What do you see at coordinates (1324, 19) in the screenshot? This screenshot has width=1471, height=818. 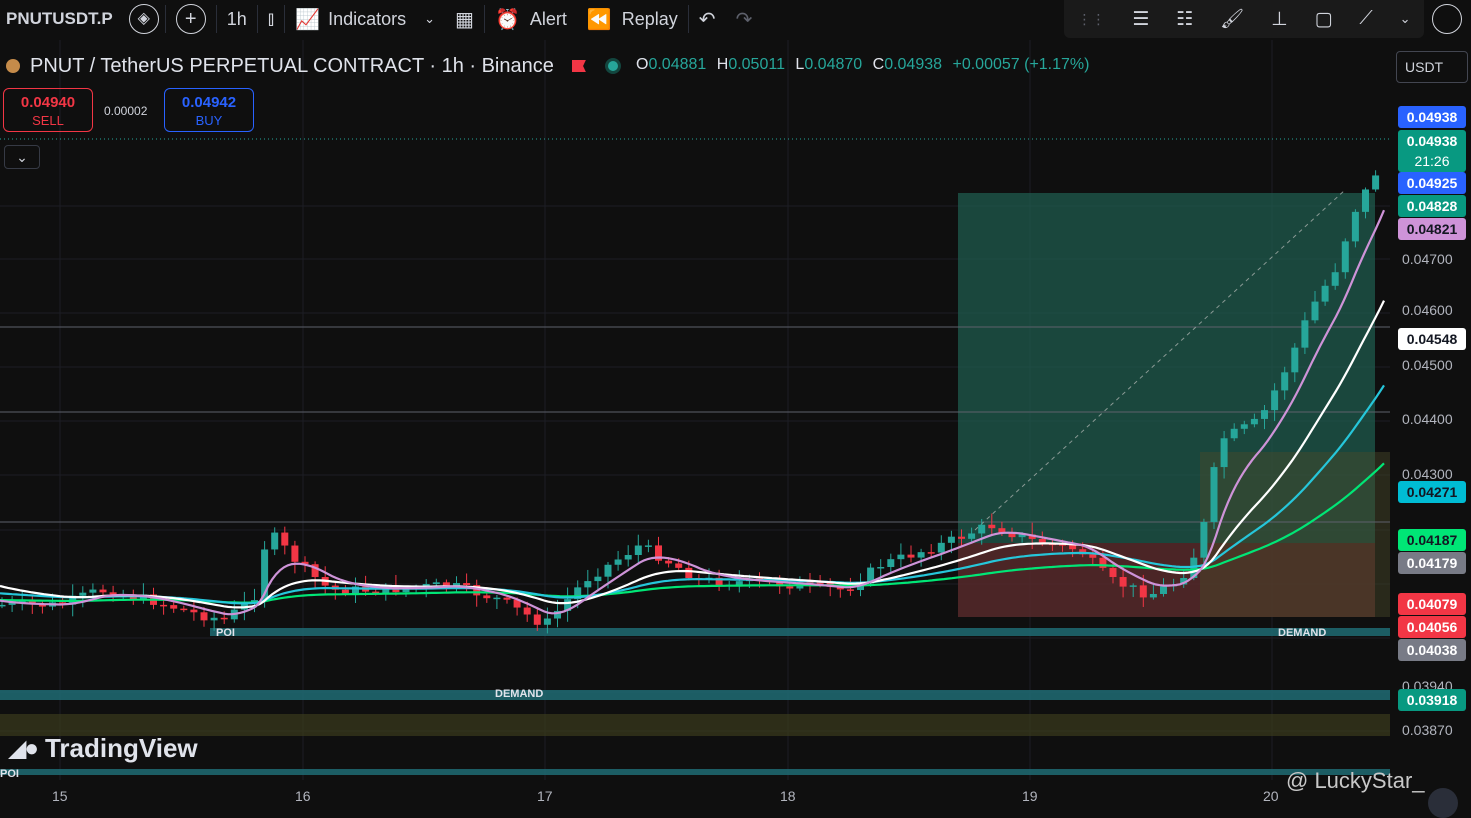 I see `rectangle-icon: ▢` at bounding box center [1324, 19].